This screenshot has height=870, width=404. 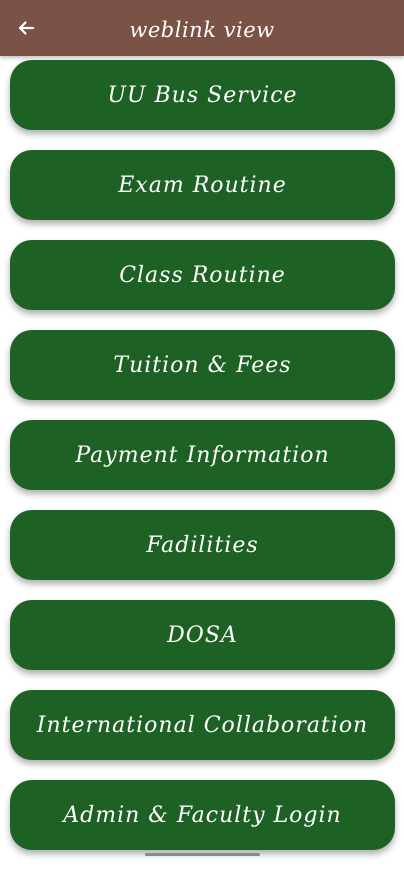 I want to click on page-title: weblink view, so click(x=202, y=30).